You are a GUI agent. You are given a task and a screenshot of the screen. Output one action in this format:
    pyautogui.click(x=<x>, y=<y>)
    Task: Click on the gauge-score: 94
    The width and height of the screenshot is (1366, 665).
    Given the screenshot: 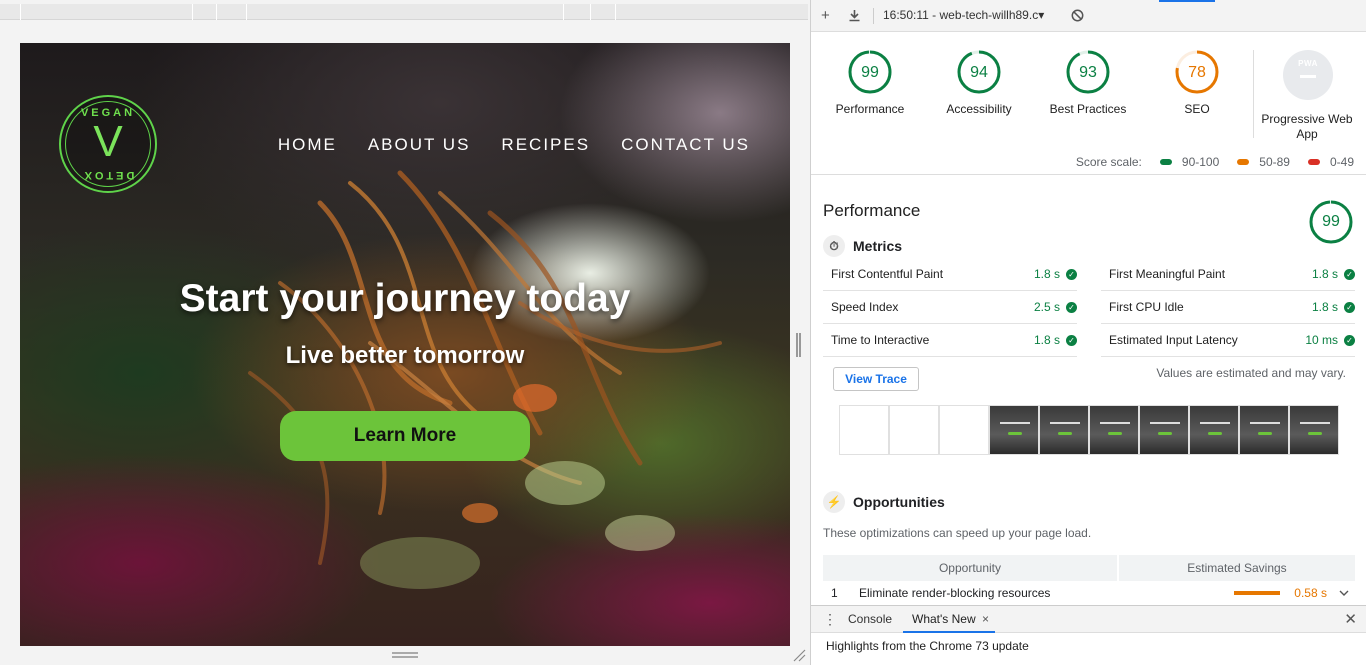 What is the action you would take?
    pyautogui.click(x=979, y=72)
    